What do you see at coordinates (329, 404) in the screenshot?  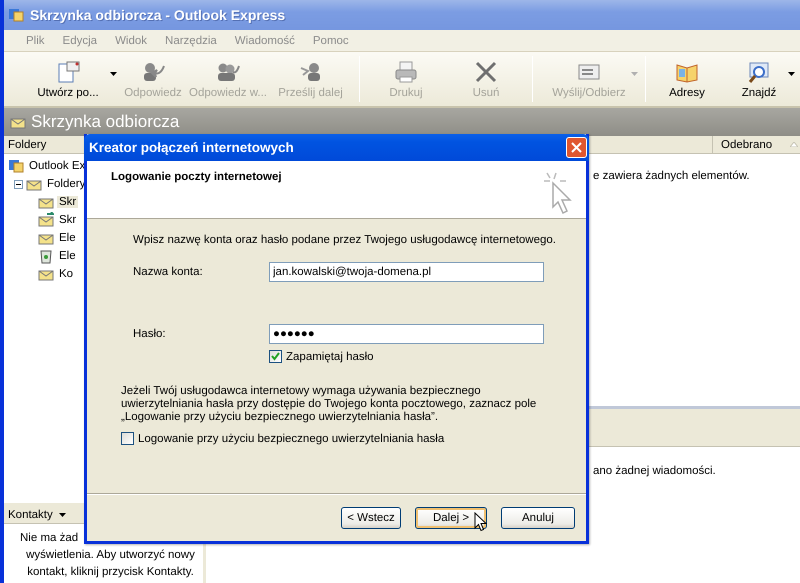 I see `info-text: Jeżeli Twój usługodawca internetowy wymaga używania bezpiecznego uwierzytelniania hasła przy dostępie do Twojego konta pocztowego, zaznacz pole „Logowanie przy użyciu bezpiecznego uwierzytelniania hasła”.` at bounding box center [329, 404].